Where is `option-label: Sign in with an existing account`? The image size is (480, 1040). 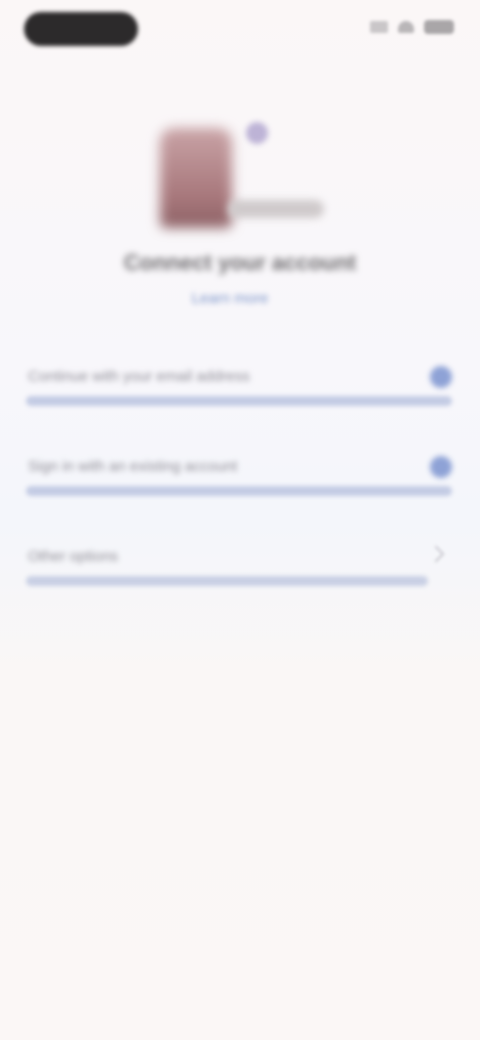
option-label: Sign in with an existing account is located at coordinates (133, 466).